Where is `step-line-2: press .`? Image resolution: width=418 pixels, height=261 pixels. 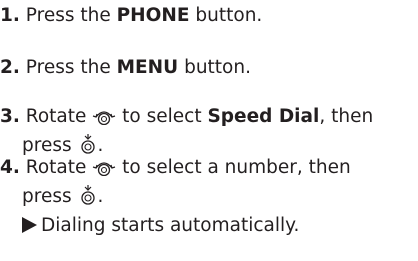
step-line-2: press . is located at coordinates (209, 198).